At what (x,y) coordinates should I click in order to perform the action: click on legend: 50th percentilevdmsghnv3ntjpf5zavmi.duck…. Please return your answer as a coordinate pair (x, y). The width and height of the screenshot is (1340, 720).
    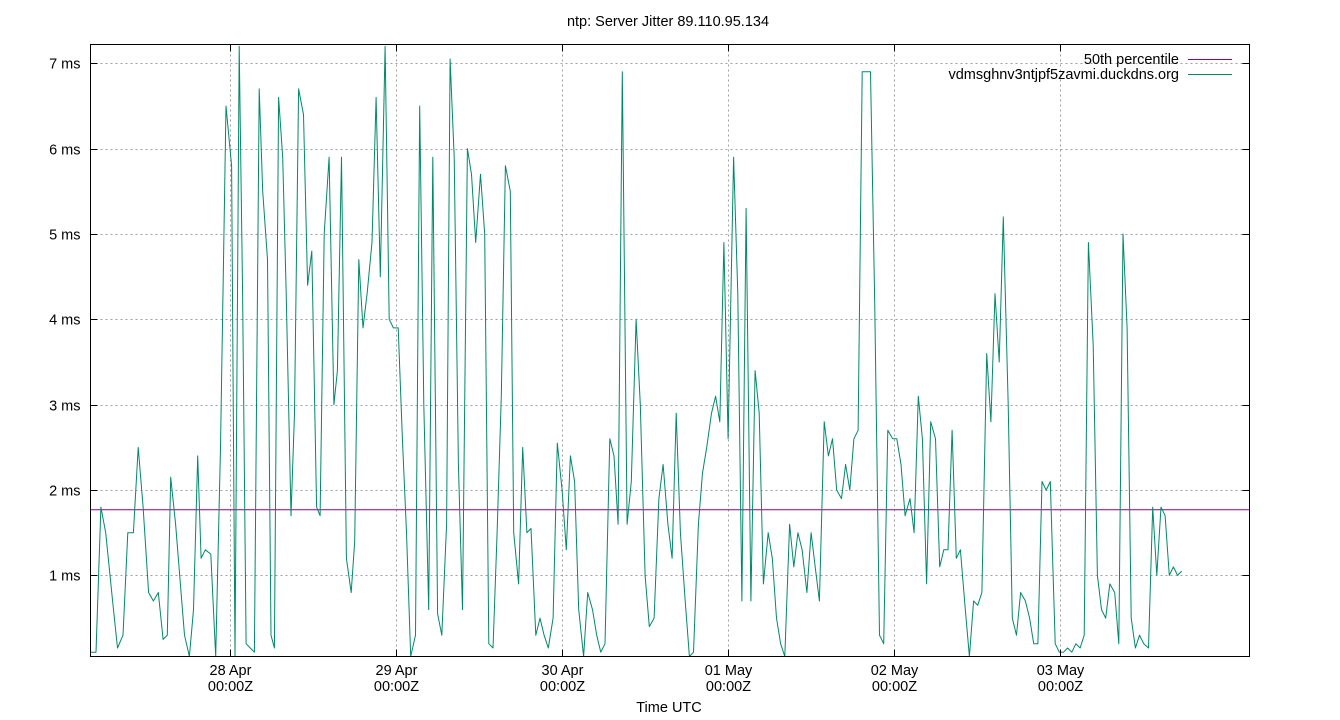
    Looking at the image, I should click on (1090, 67).